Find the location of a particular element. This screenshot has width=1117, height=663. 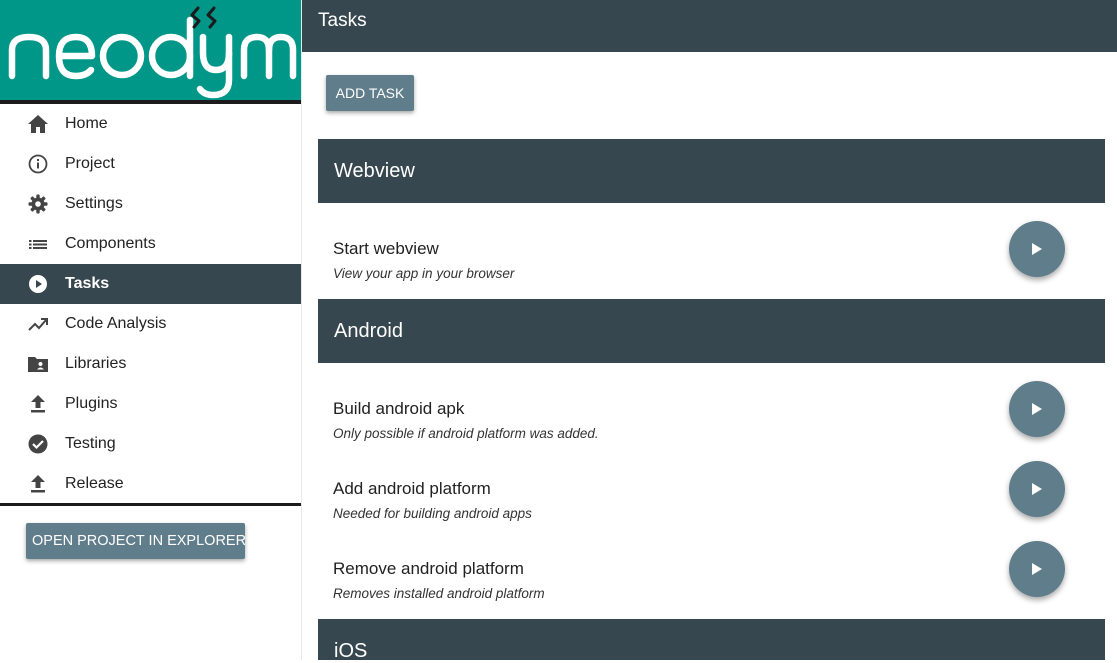

open-project-in-explorer-button: OPEN PROJECT IN EXPLORER is located at coordinates (136, 541).